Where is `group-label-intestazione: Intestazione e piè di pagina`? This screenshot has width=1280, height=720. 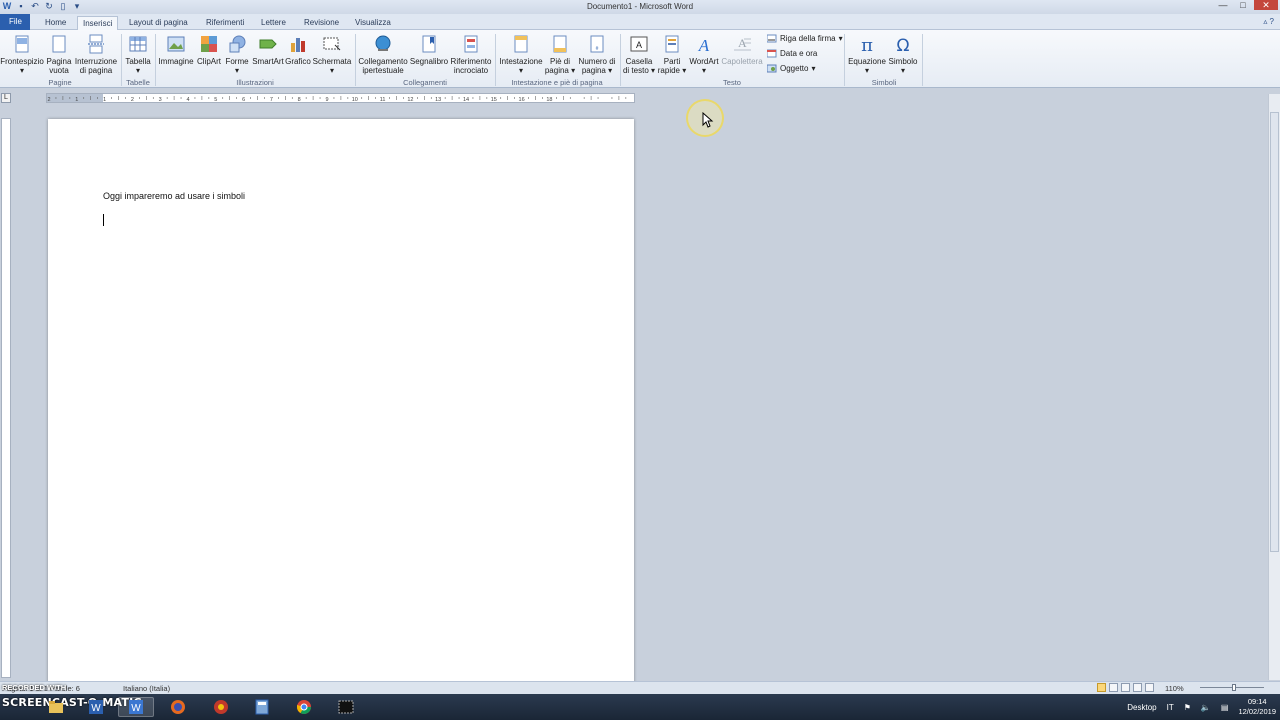 group-label-intestazione: Intestazione e piè di pagina is located at coordinates (557, 82).